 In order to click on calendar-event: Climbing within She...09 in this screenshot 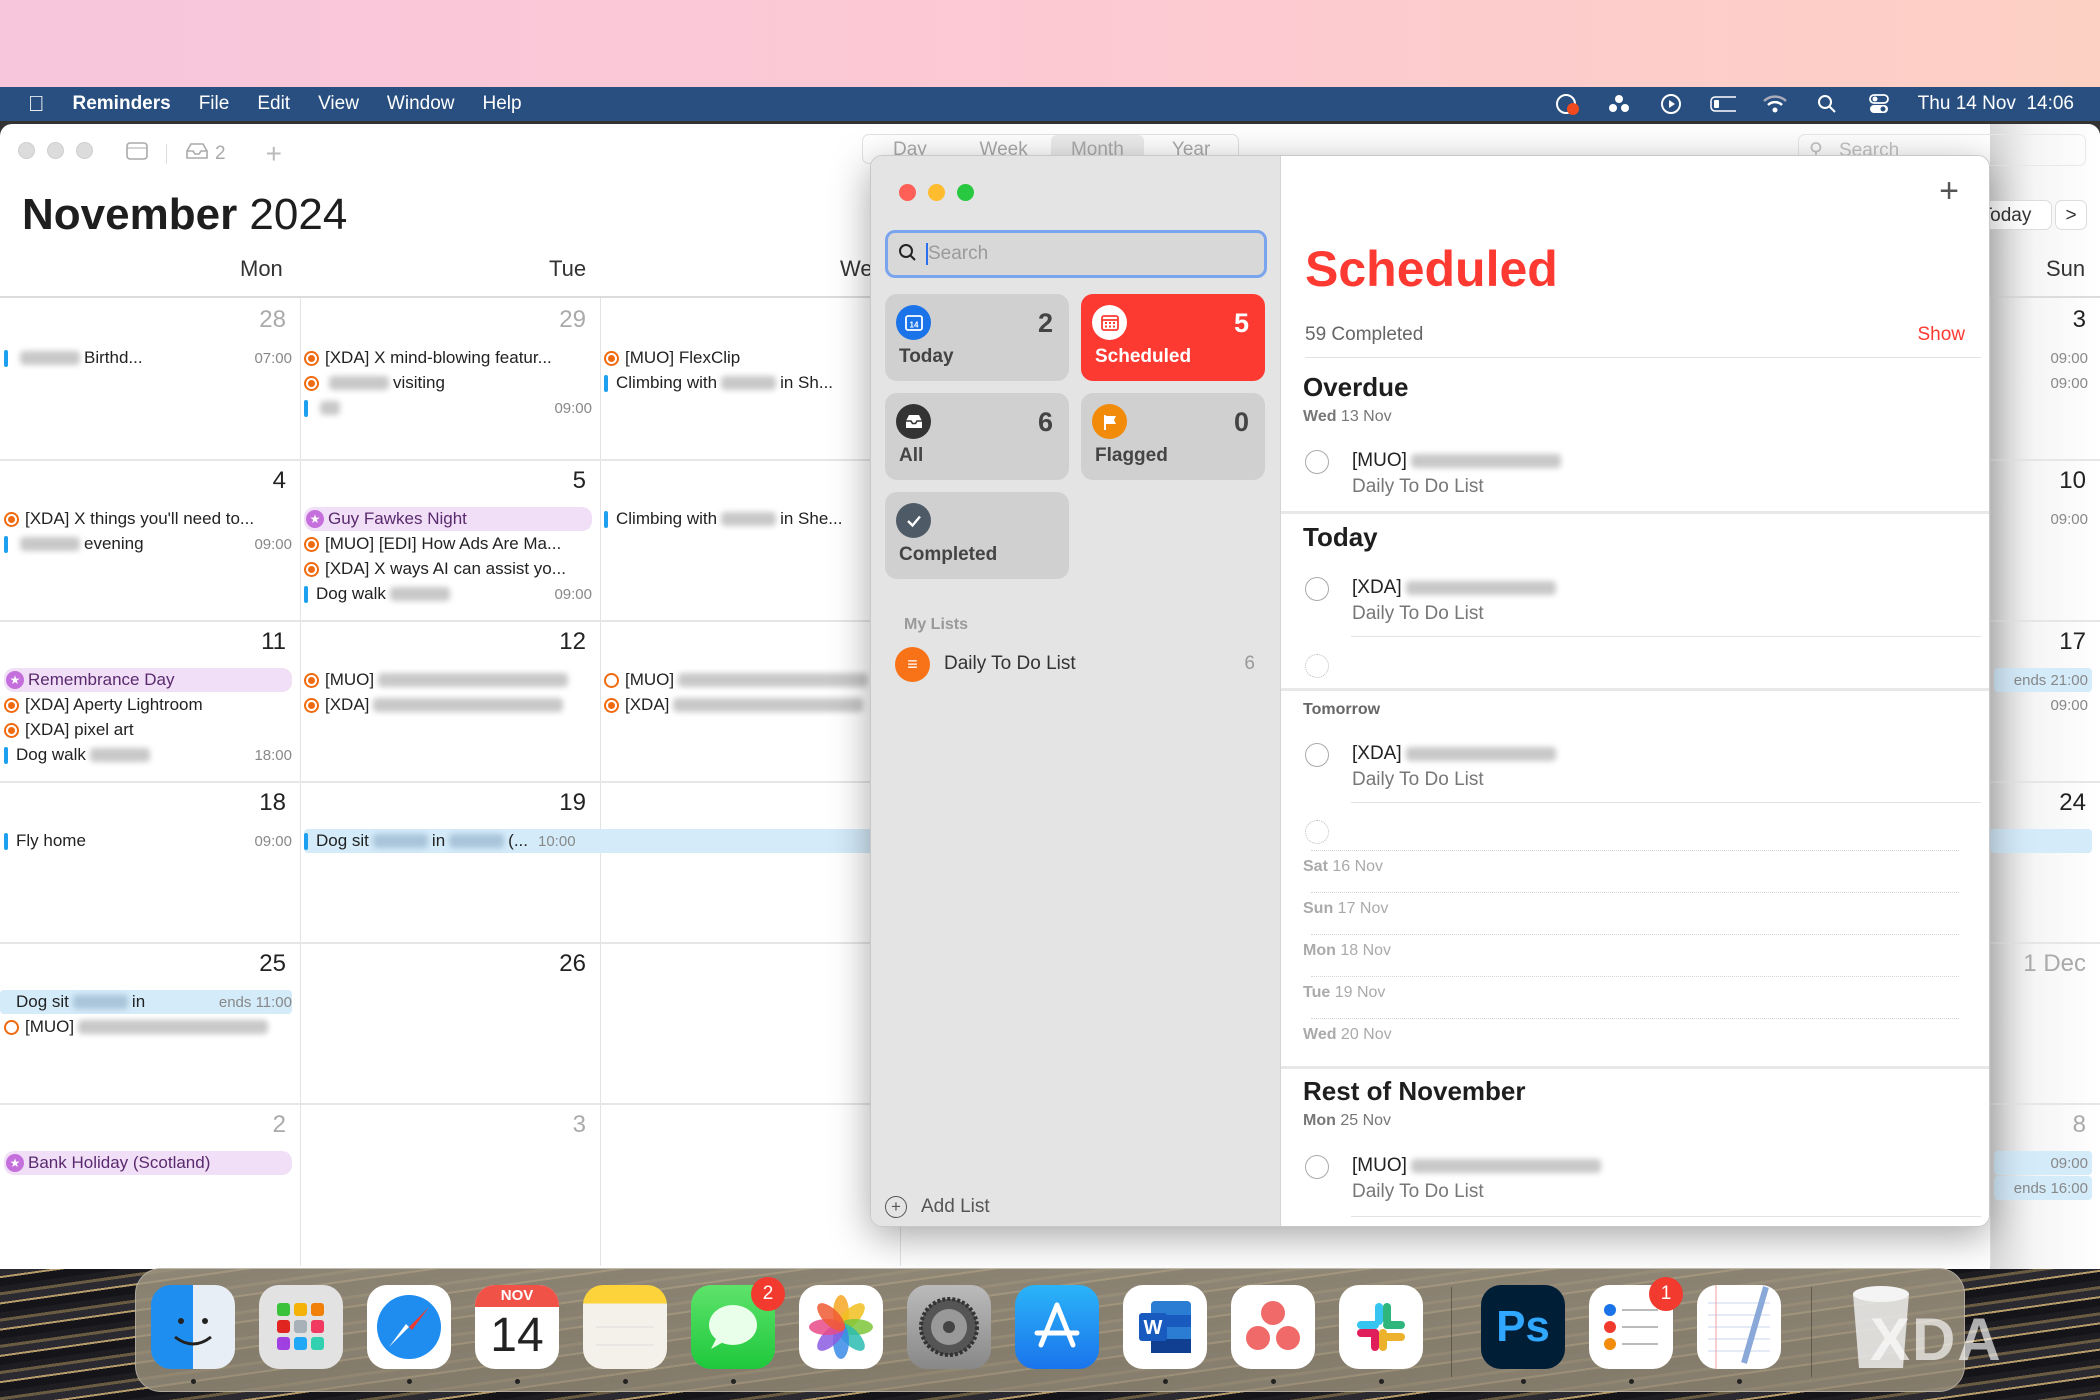, I will do `click(748, 519)`.